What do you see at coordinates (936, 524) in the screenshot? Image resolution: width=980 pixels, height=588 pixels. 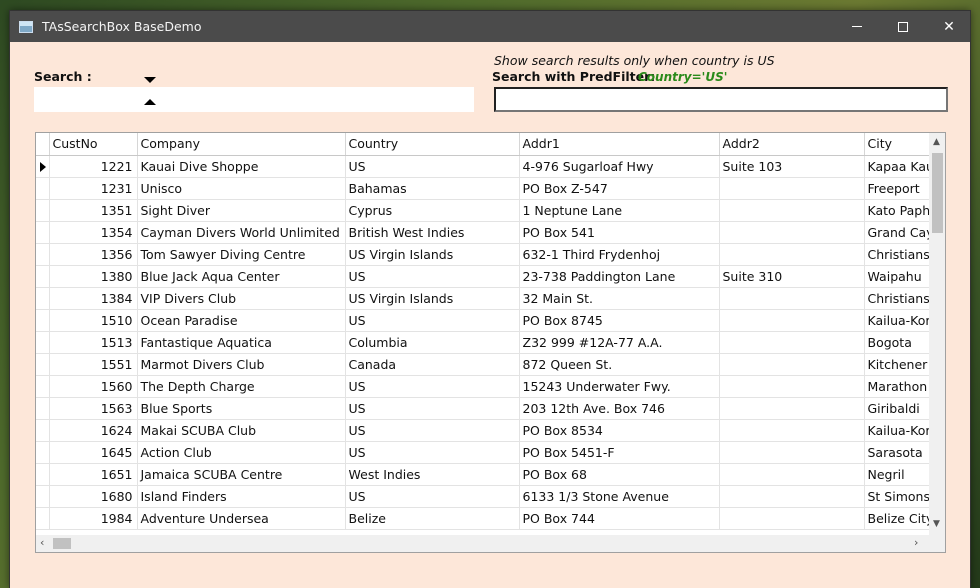 I see `scroll-down-icon: ▼` at bounding box center [936, 524].